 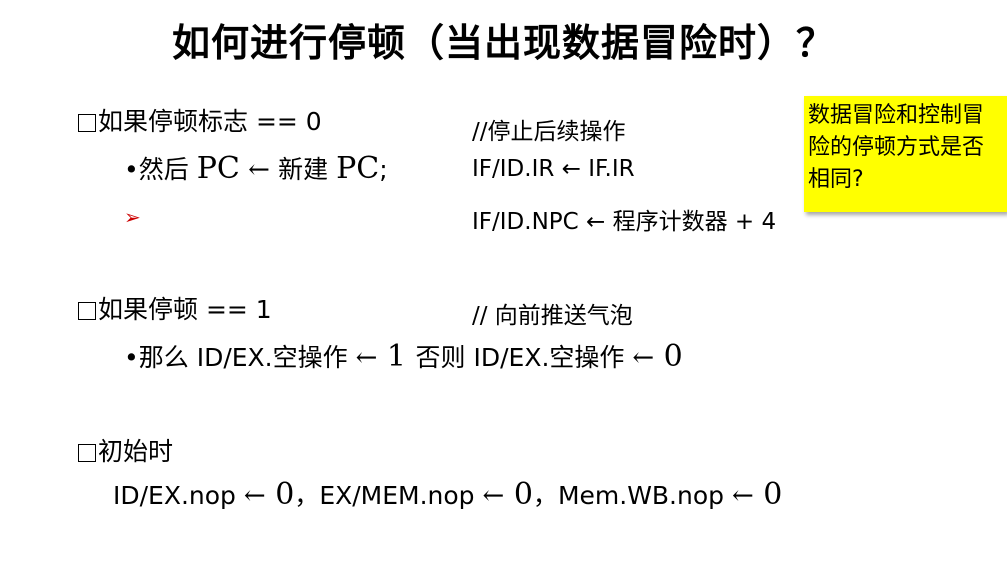 What do you see at coordinates (549, 132) in the screenshot?
I see `section1-comment: //停止后续操作` at bounding box center [549, 132].